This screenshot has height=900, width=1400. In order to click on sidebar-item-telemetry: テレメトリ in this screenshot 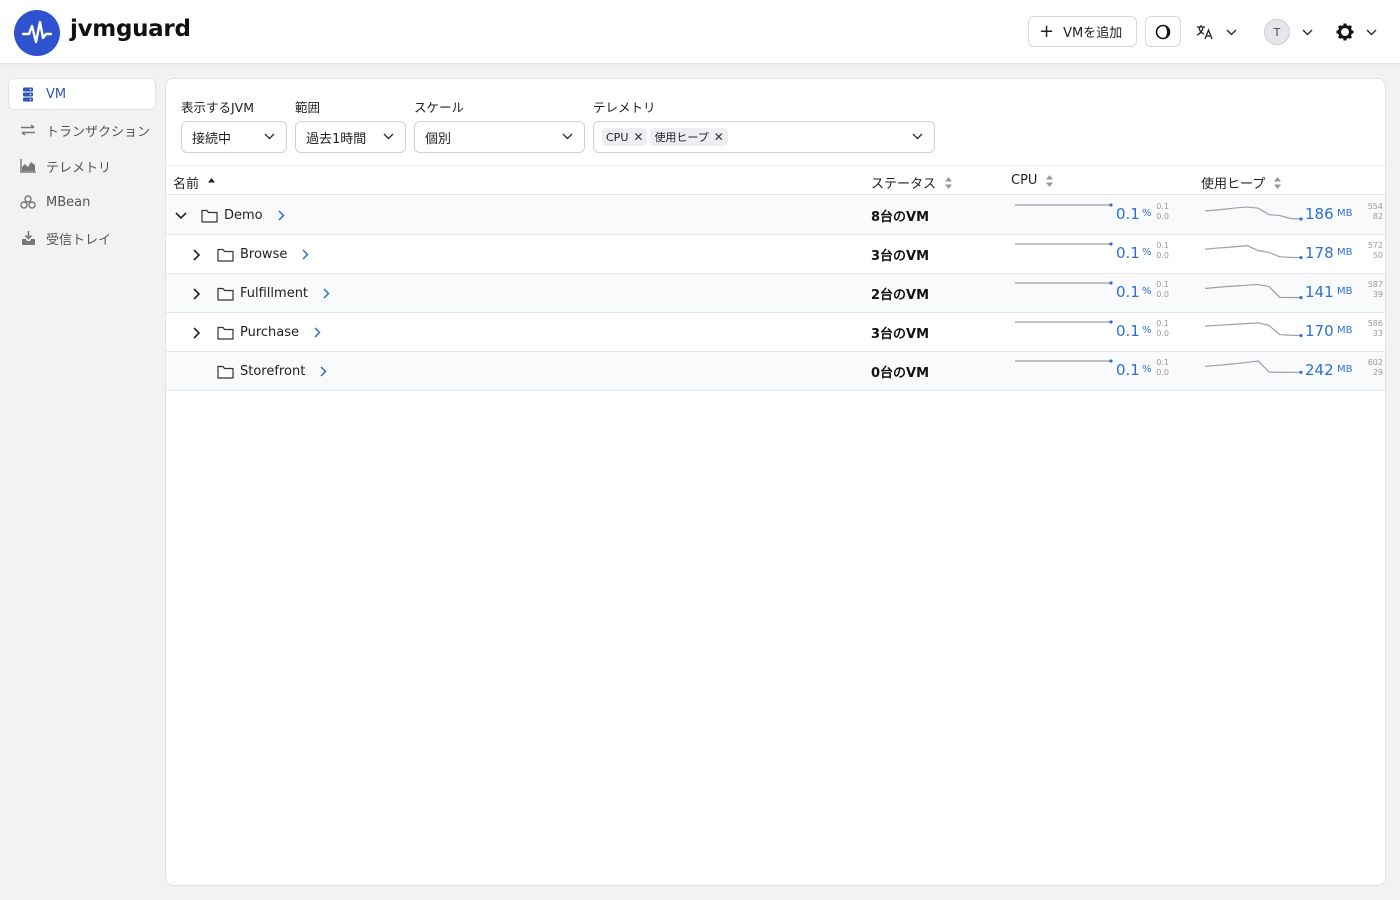, I will do `click(82, 166)`.